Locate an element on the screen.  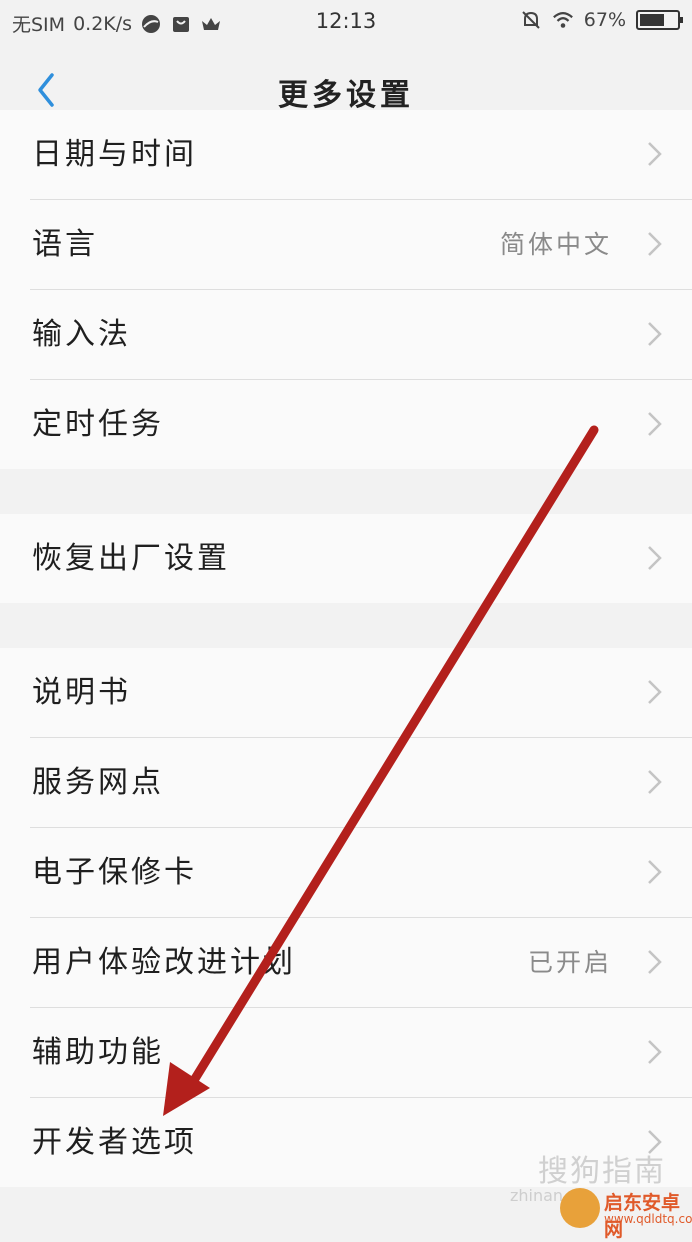
setting-service-centers: 服务网点 is located at coordinates (361, 783).